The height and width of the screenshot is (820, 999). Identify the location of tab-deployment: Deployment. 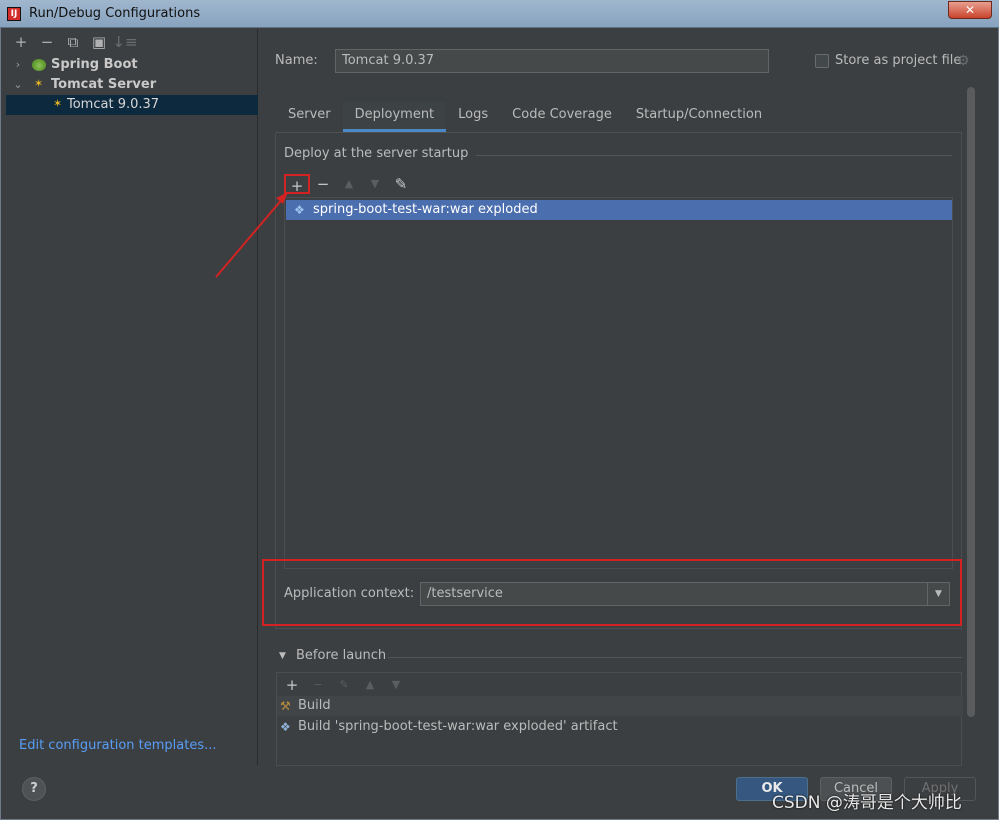
(394, 117).